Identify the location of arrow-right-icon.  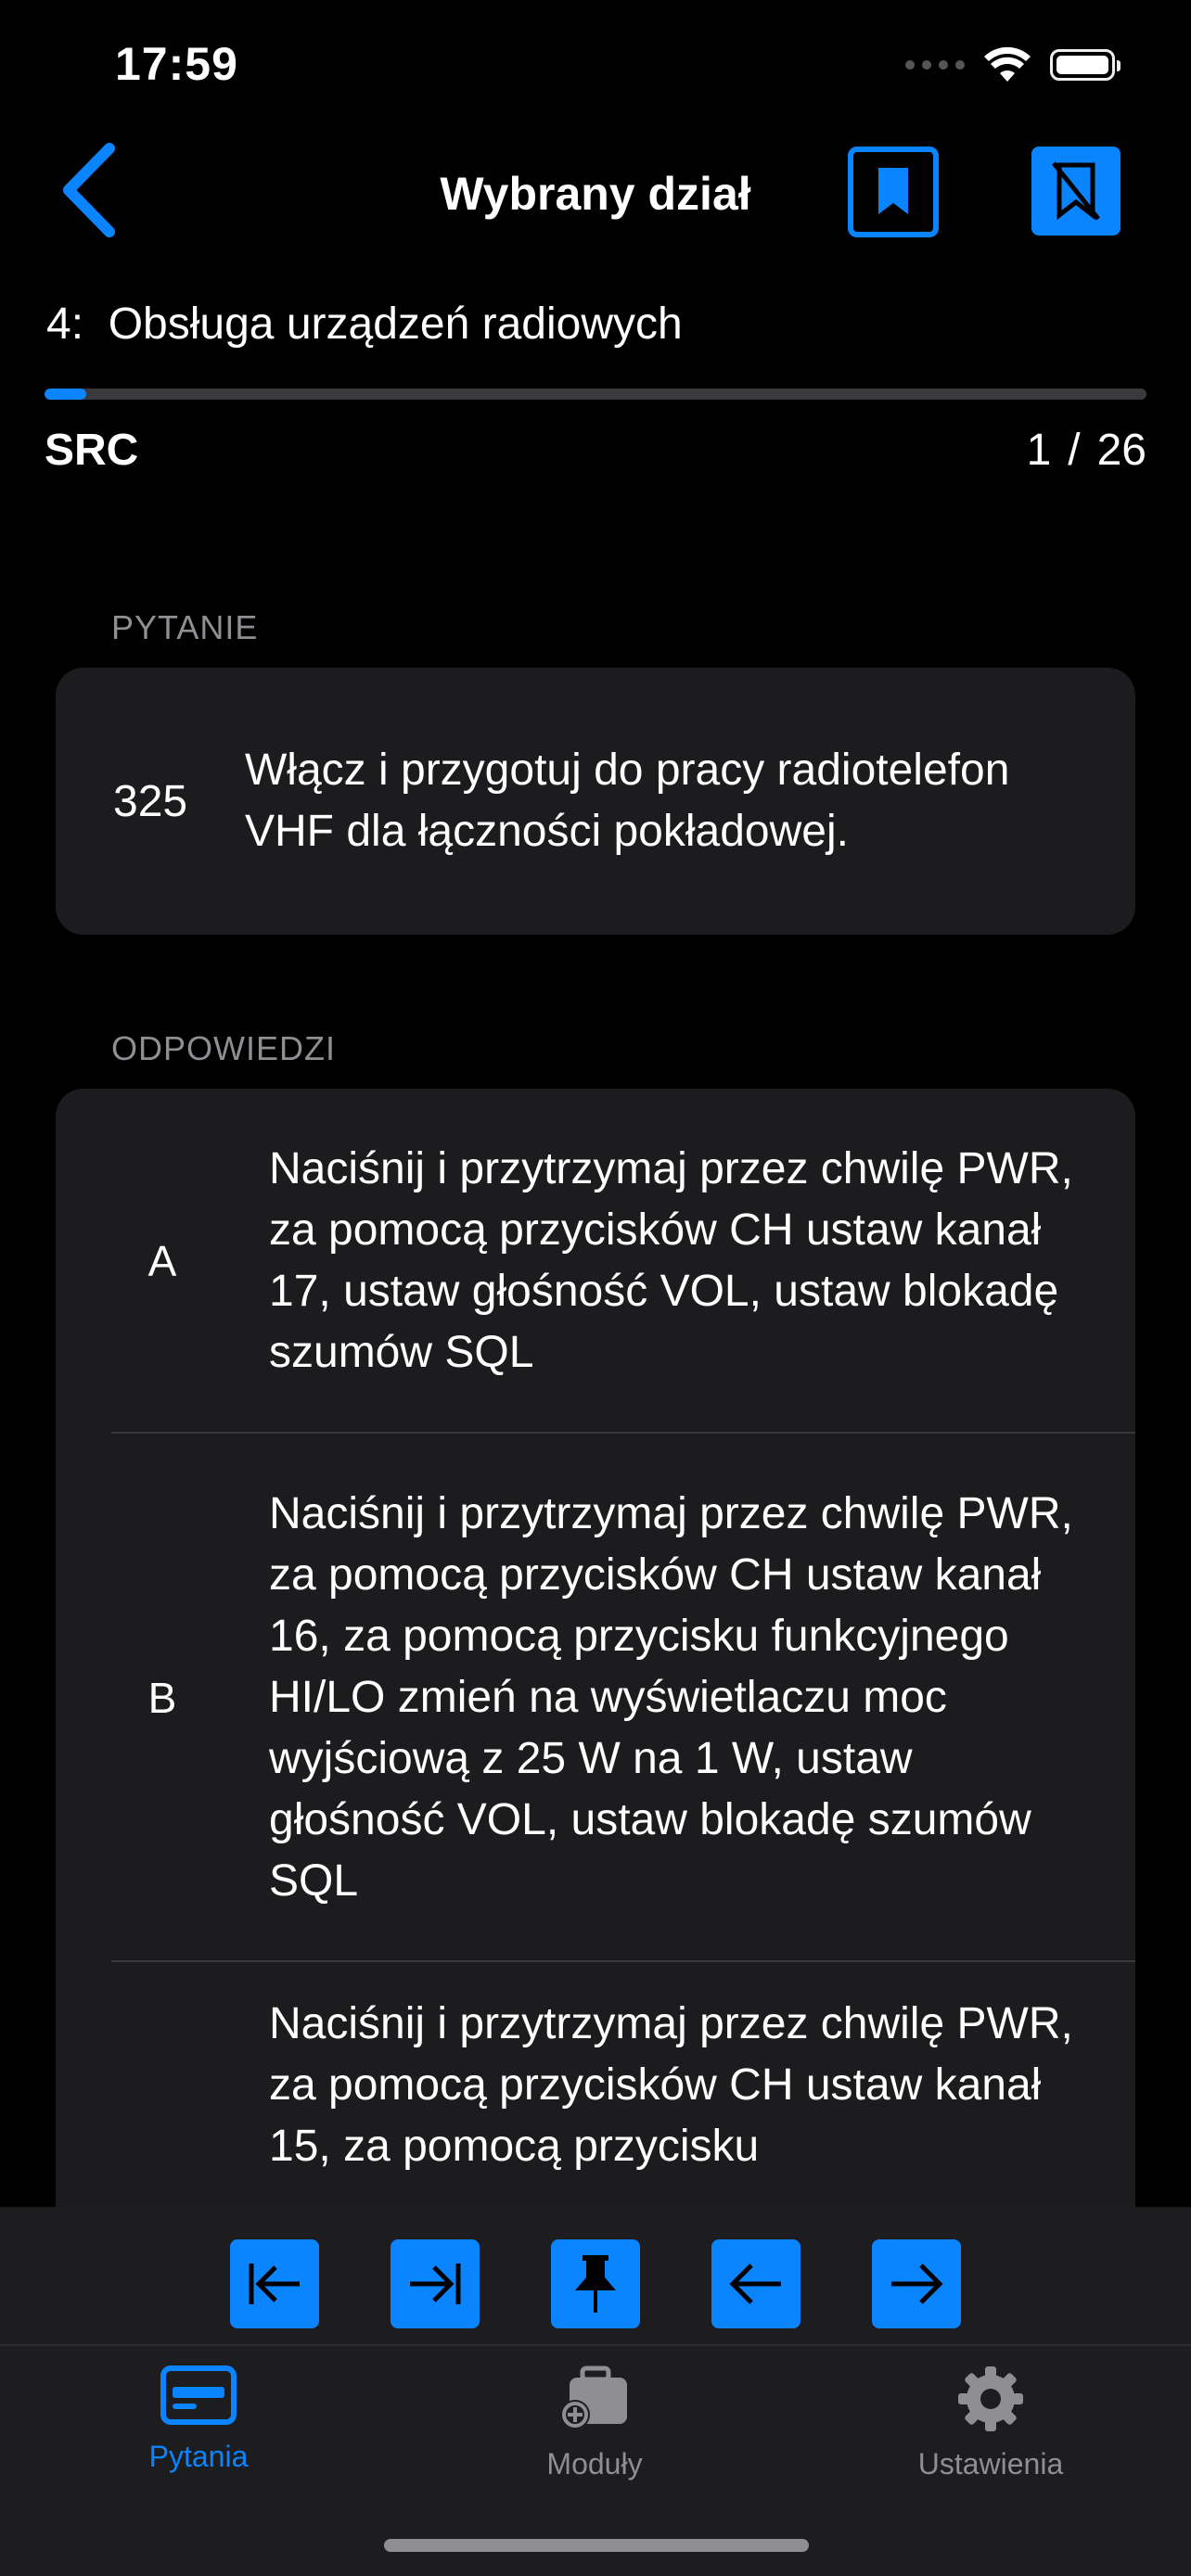
(917, 2284).